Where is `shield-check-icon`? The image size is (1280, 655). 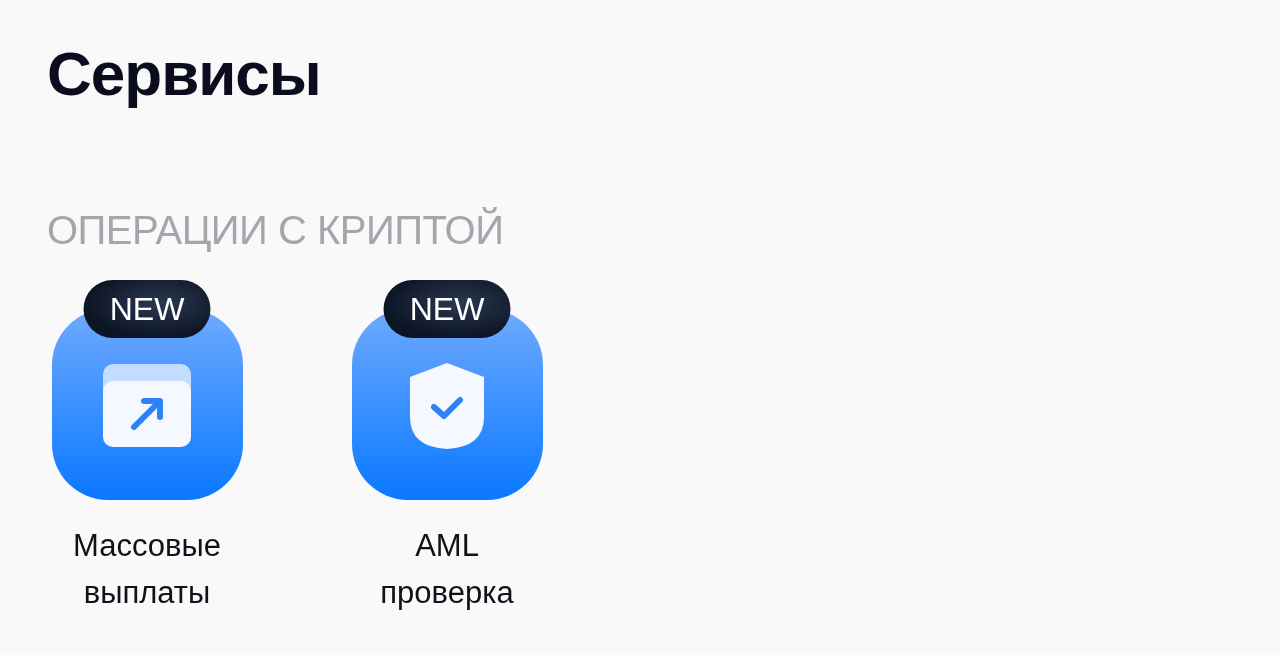
shield-check-icon is located at coordinates (446, 406).